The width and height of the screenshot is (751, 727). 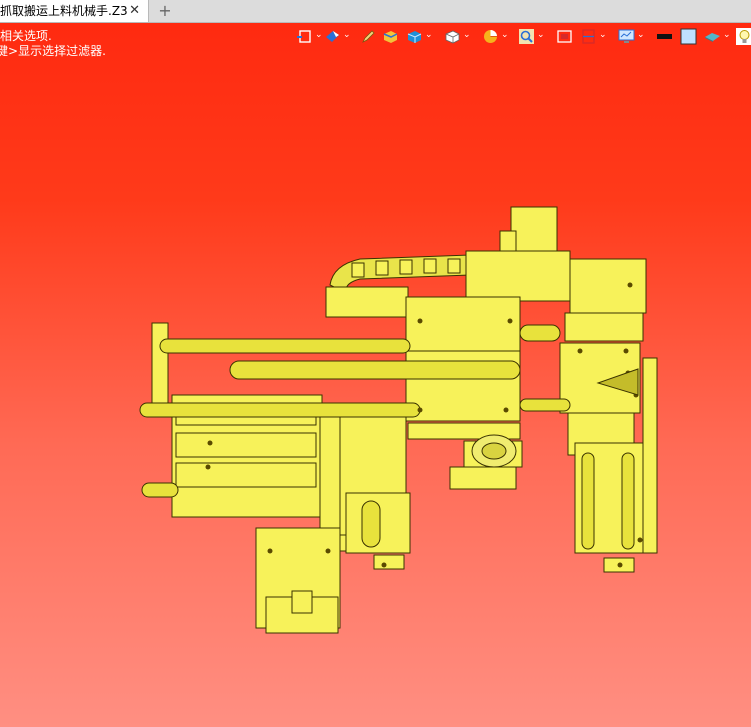 I want to click on new-tab-button: +, so click(x=165, y=11).